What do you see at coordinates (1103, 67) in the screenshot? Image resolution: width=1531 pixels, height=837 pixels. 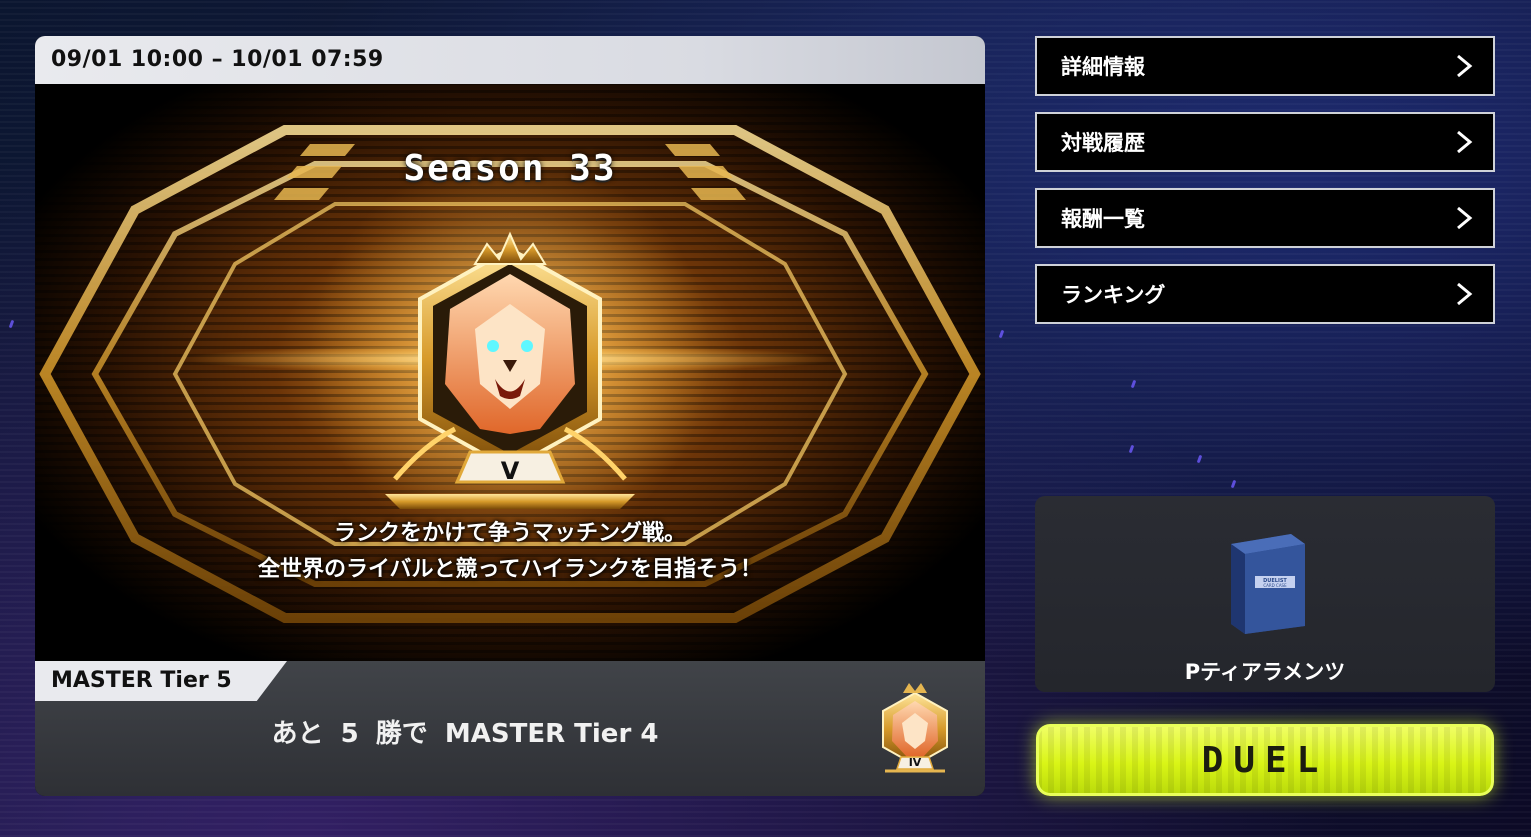 I see `menu-label: 詳細情報` at bounding box center [1103, 67].